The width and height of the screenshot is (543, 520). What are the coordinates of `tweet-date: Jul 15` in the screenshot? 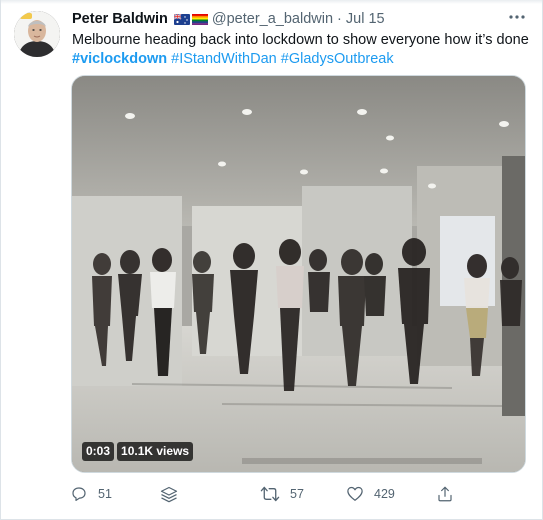 It's located at (365, 19).